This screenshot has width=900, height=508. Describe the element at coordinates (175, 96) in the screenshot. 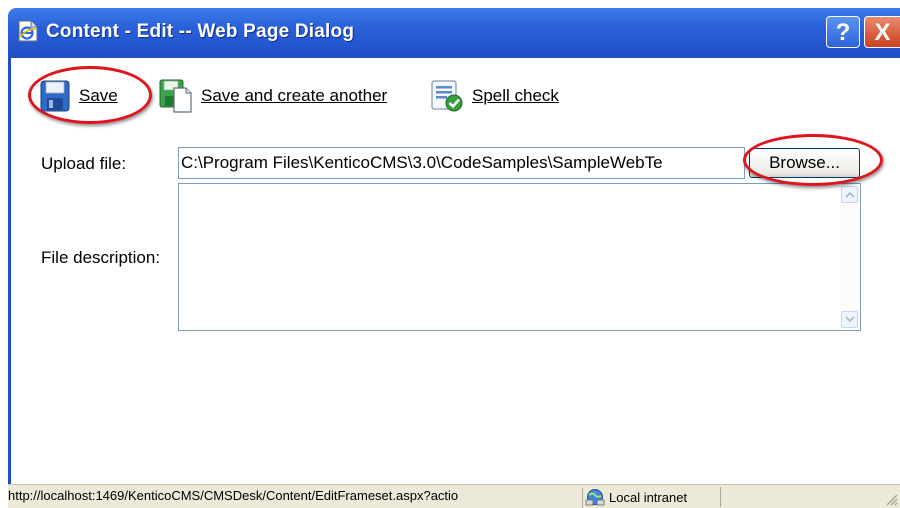

I see `save-new-icon` at that location.